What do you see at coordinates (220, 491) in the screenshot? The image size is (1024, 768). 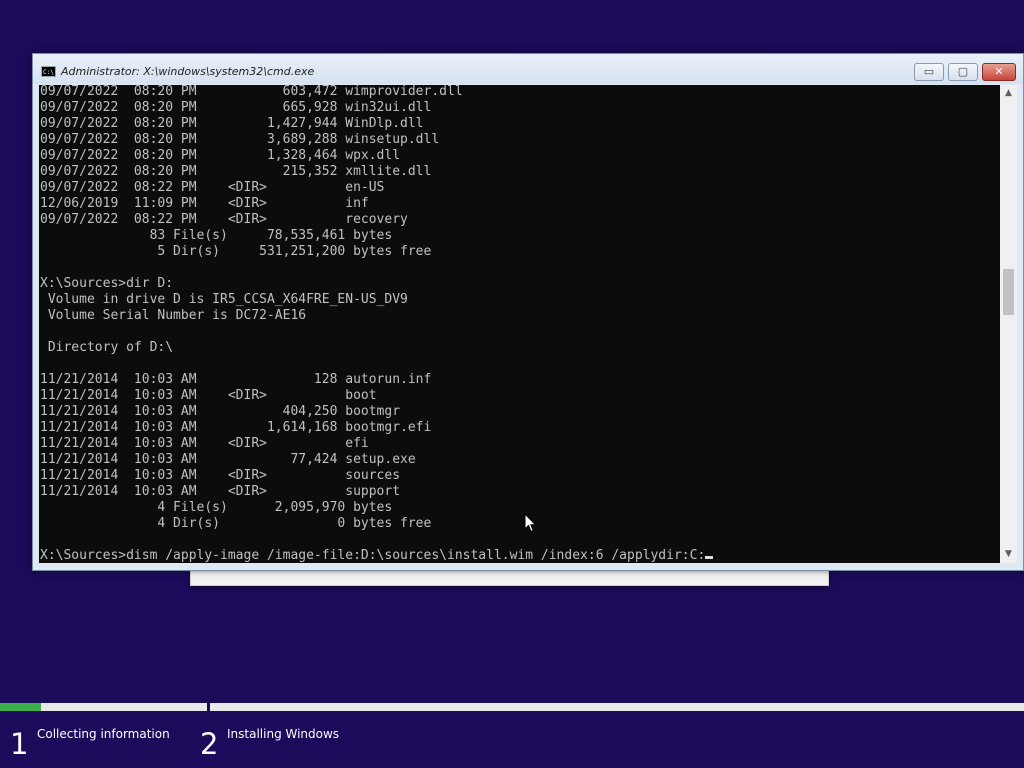 I see `console-line: 11/21/2014 10:03 AM <DIR> support` at bounding box center [220, 491].